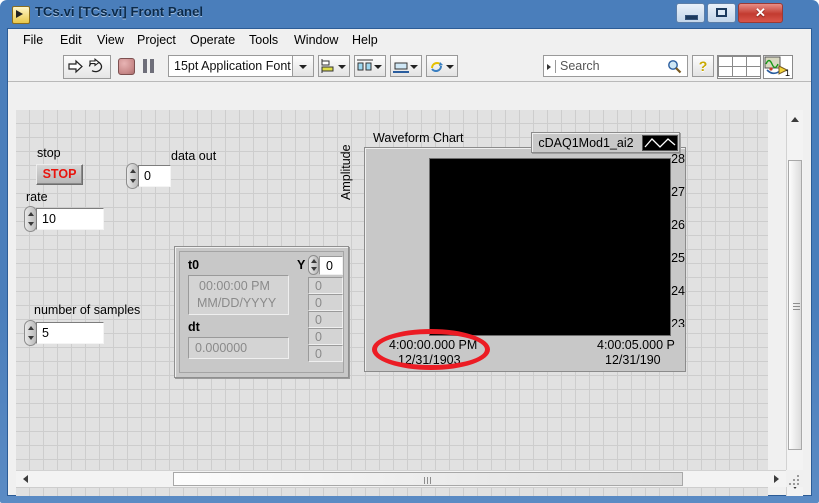  What do you see at coordinates (678, 192) in the screenshot?
I see `y-tick-27: 27` at bounding box center [678, 192].